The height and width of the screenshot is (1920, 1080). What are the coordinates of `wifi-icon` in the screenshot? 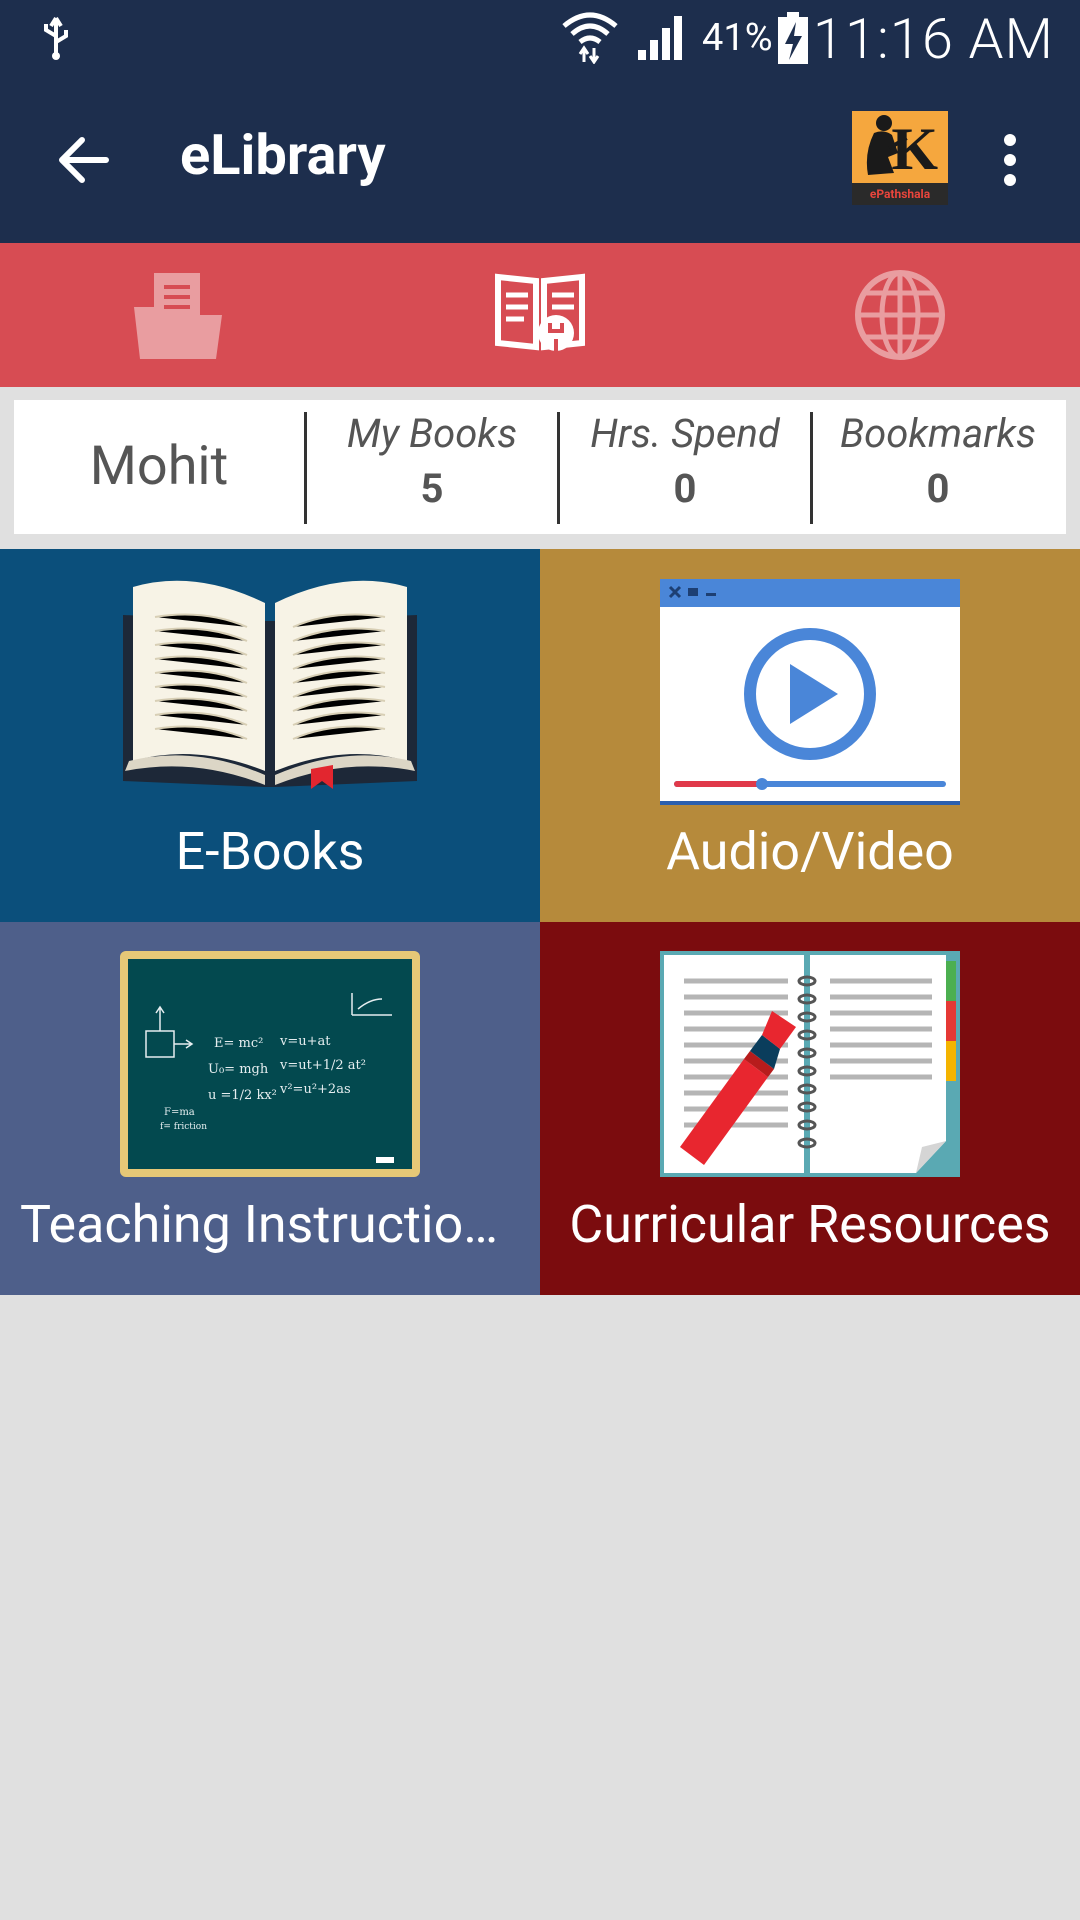 It's located at (590, 38).